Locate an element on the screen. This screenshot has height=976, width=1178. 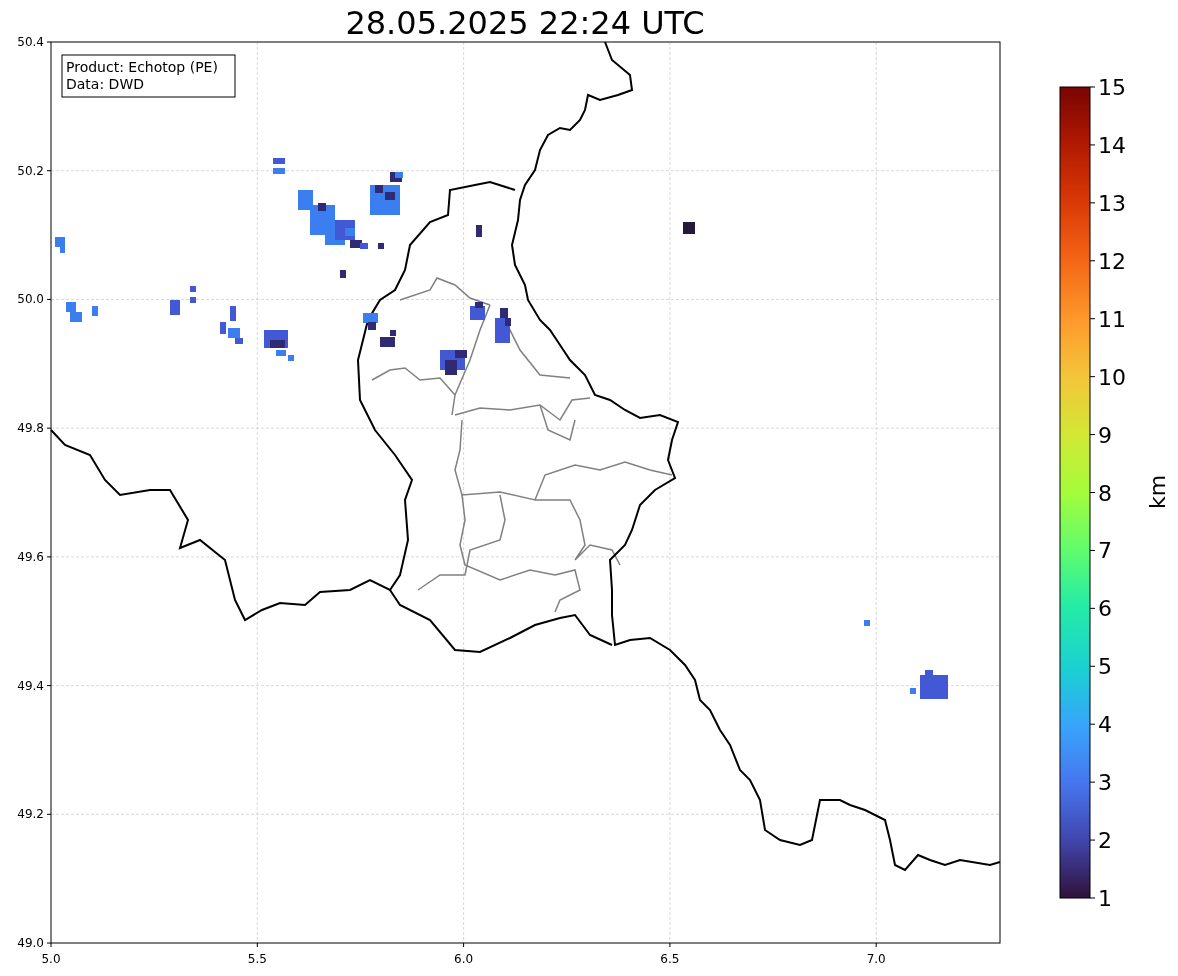
colorbar-tick-label: 4 is located at coordinates (1105, 725).